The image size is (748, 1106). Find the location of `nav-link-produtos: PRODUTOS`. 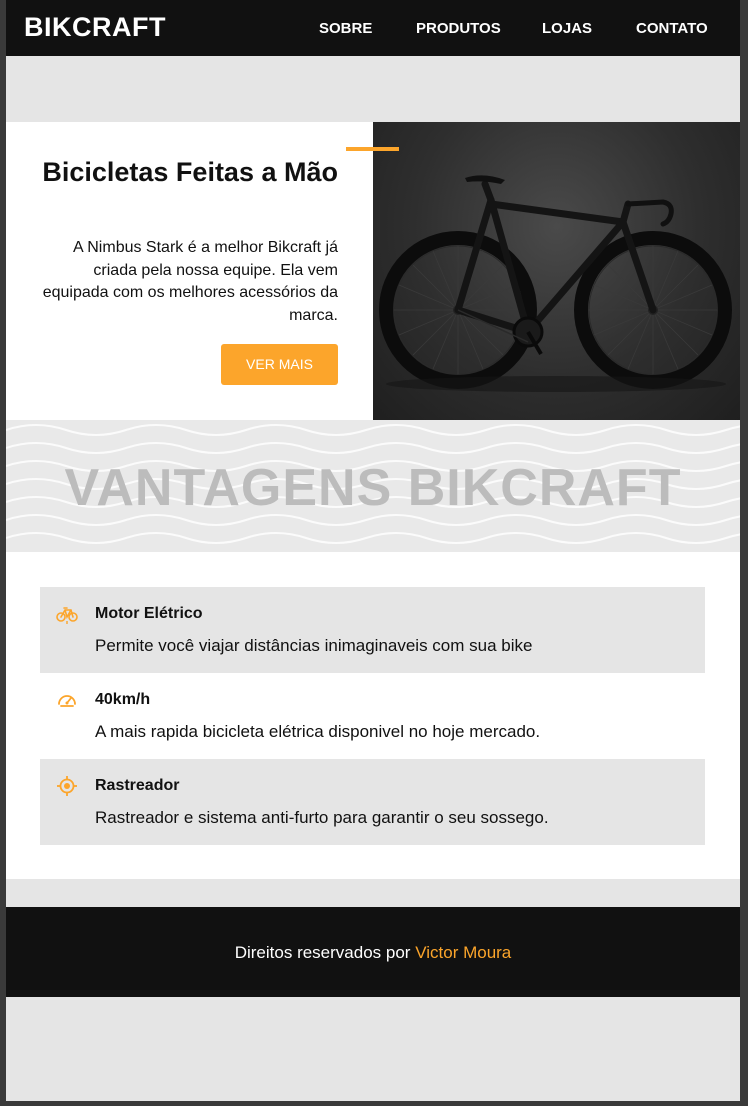

nav-link-produtos: PRODUTOS is located at coordinates (458, 28).